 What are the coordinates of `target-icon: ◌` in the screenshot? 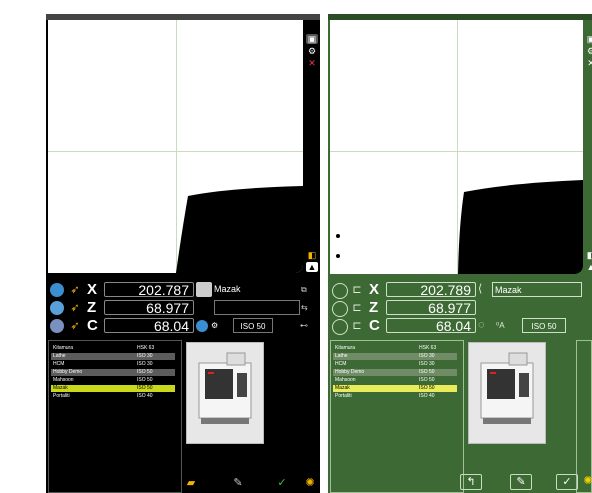 It's located at (485, 325).